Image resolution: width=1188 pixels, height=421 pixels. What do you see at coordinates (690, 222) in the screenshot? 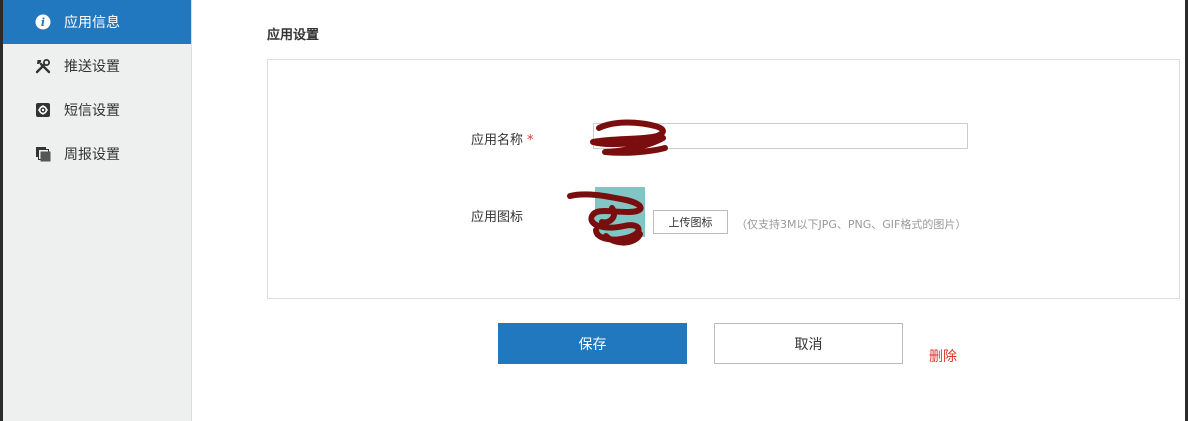
I see `upload-icon-button: 上传图标` at bounding box center [690, 222].